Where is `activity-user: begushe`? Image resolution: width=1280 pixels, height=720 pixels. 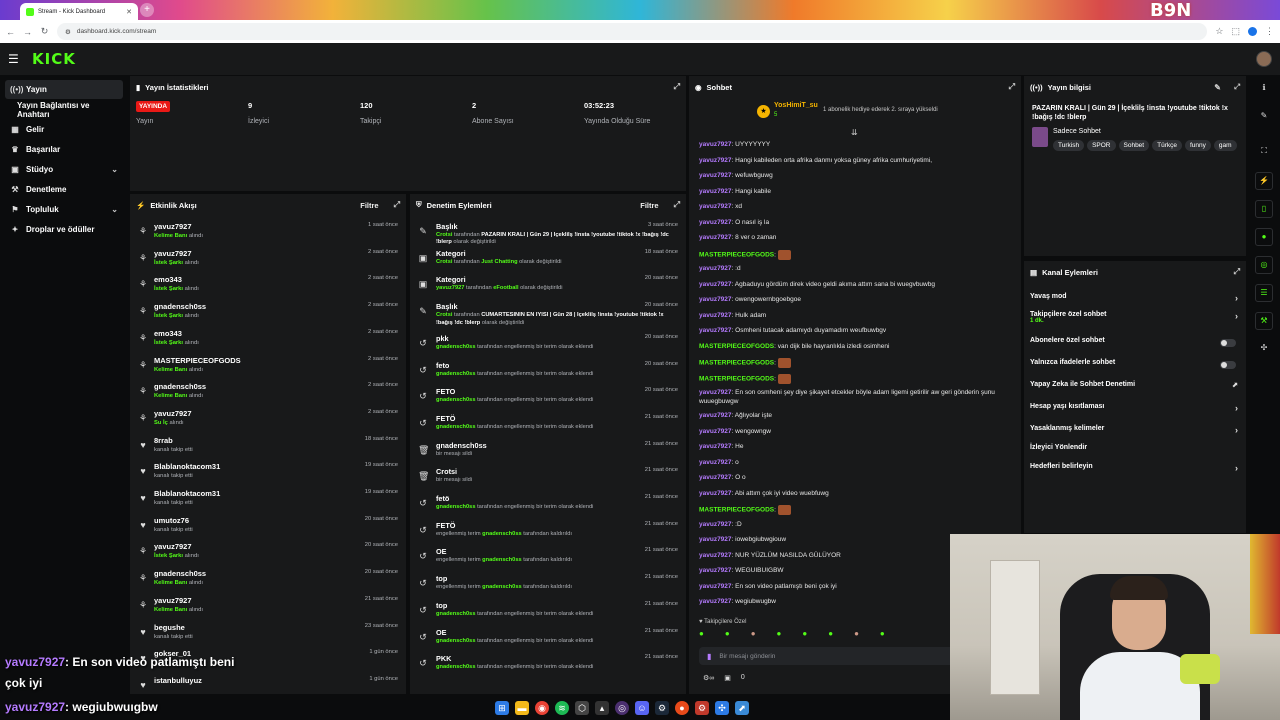
activity-user: begushe is located at coordinates (169, 627).